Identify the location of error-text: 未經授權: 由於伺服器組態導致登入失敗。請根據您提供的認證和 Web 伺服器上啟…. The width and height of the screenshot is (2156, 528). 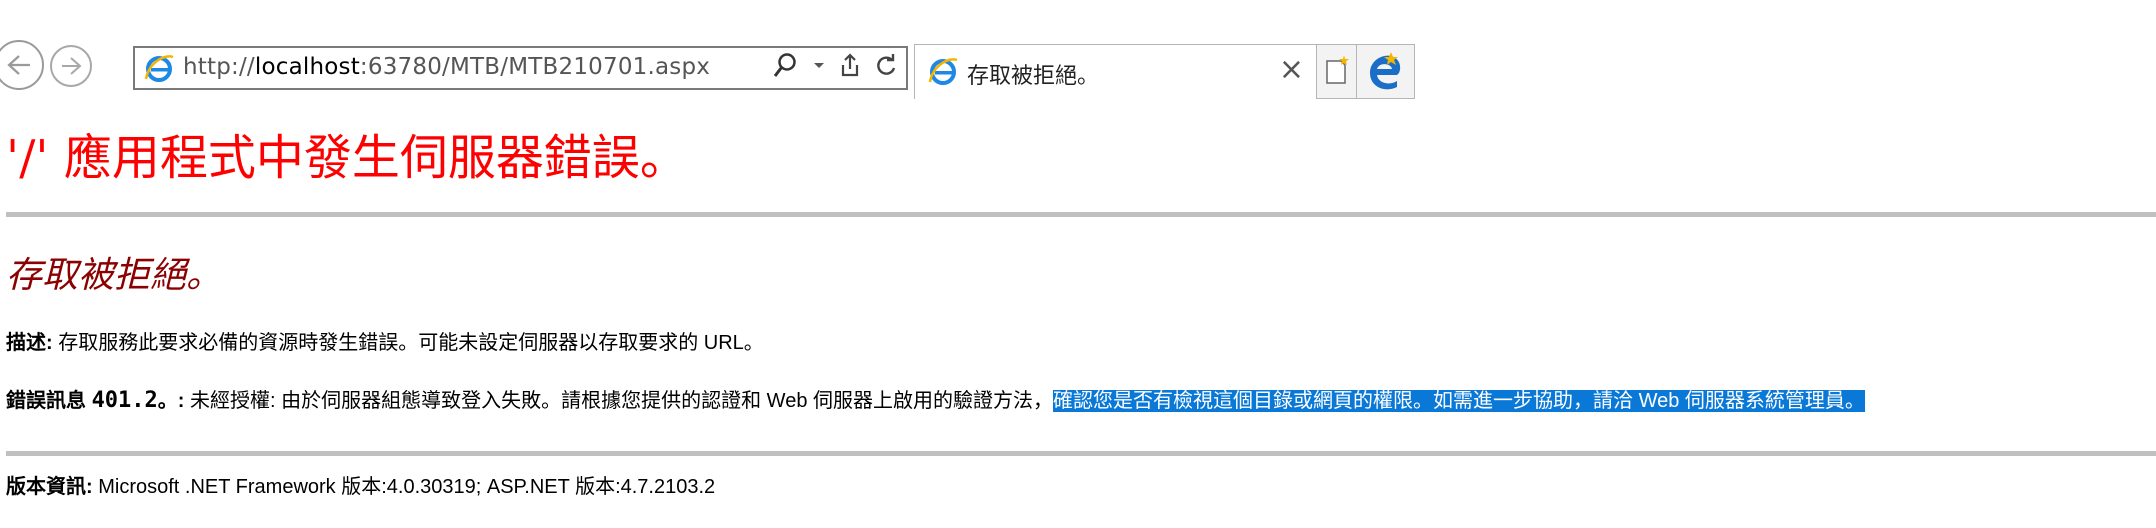
(622, 401).